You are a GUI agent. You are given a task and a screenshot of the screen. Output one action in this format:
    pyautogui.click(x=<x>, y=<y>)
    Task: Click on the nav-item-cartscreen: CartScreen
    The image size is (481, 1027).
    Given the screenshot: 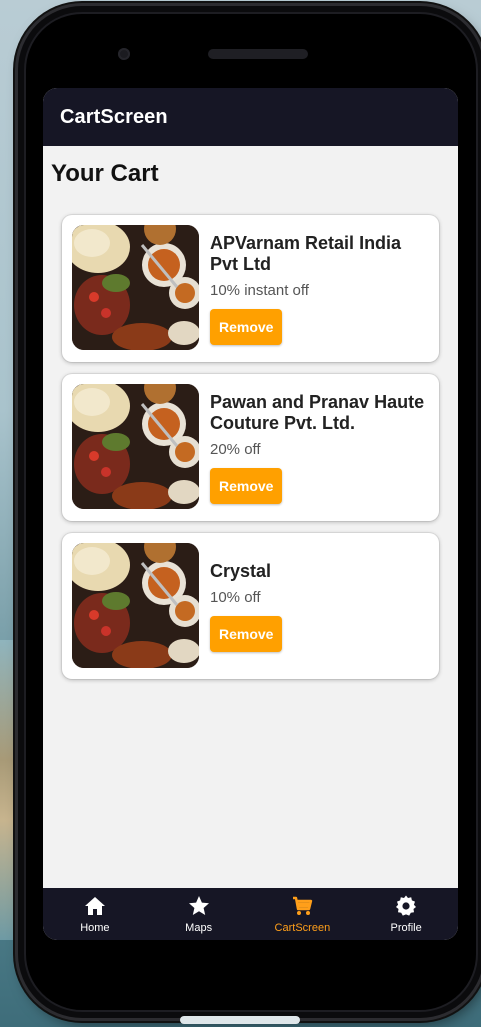 What is the action you would take?
    pyautogui.click(x=302, y=914)
    